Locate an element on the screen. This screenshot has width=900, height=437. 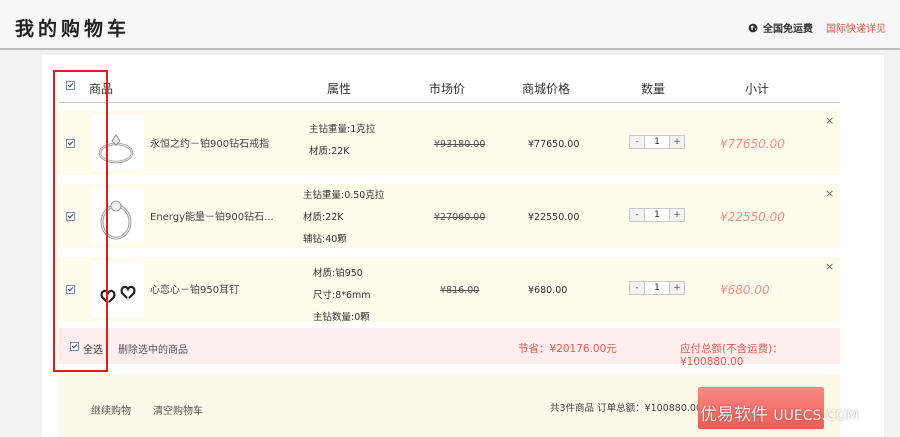
attribute-line: 尺寸:8*6mm is located at coordinates (342, 295).